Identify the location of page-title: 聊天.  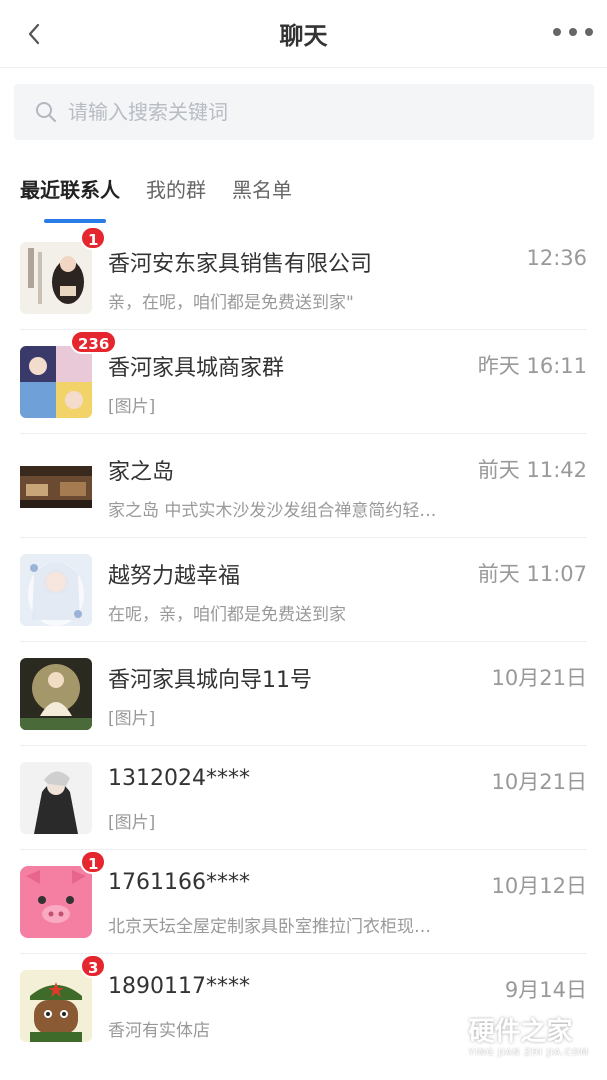
(303, 36).